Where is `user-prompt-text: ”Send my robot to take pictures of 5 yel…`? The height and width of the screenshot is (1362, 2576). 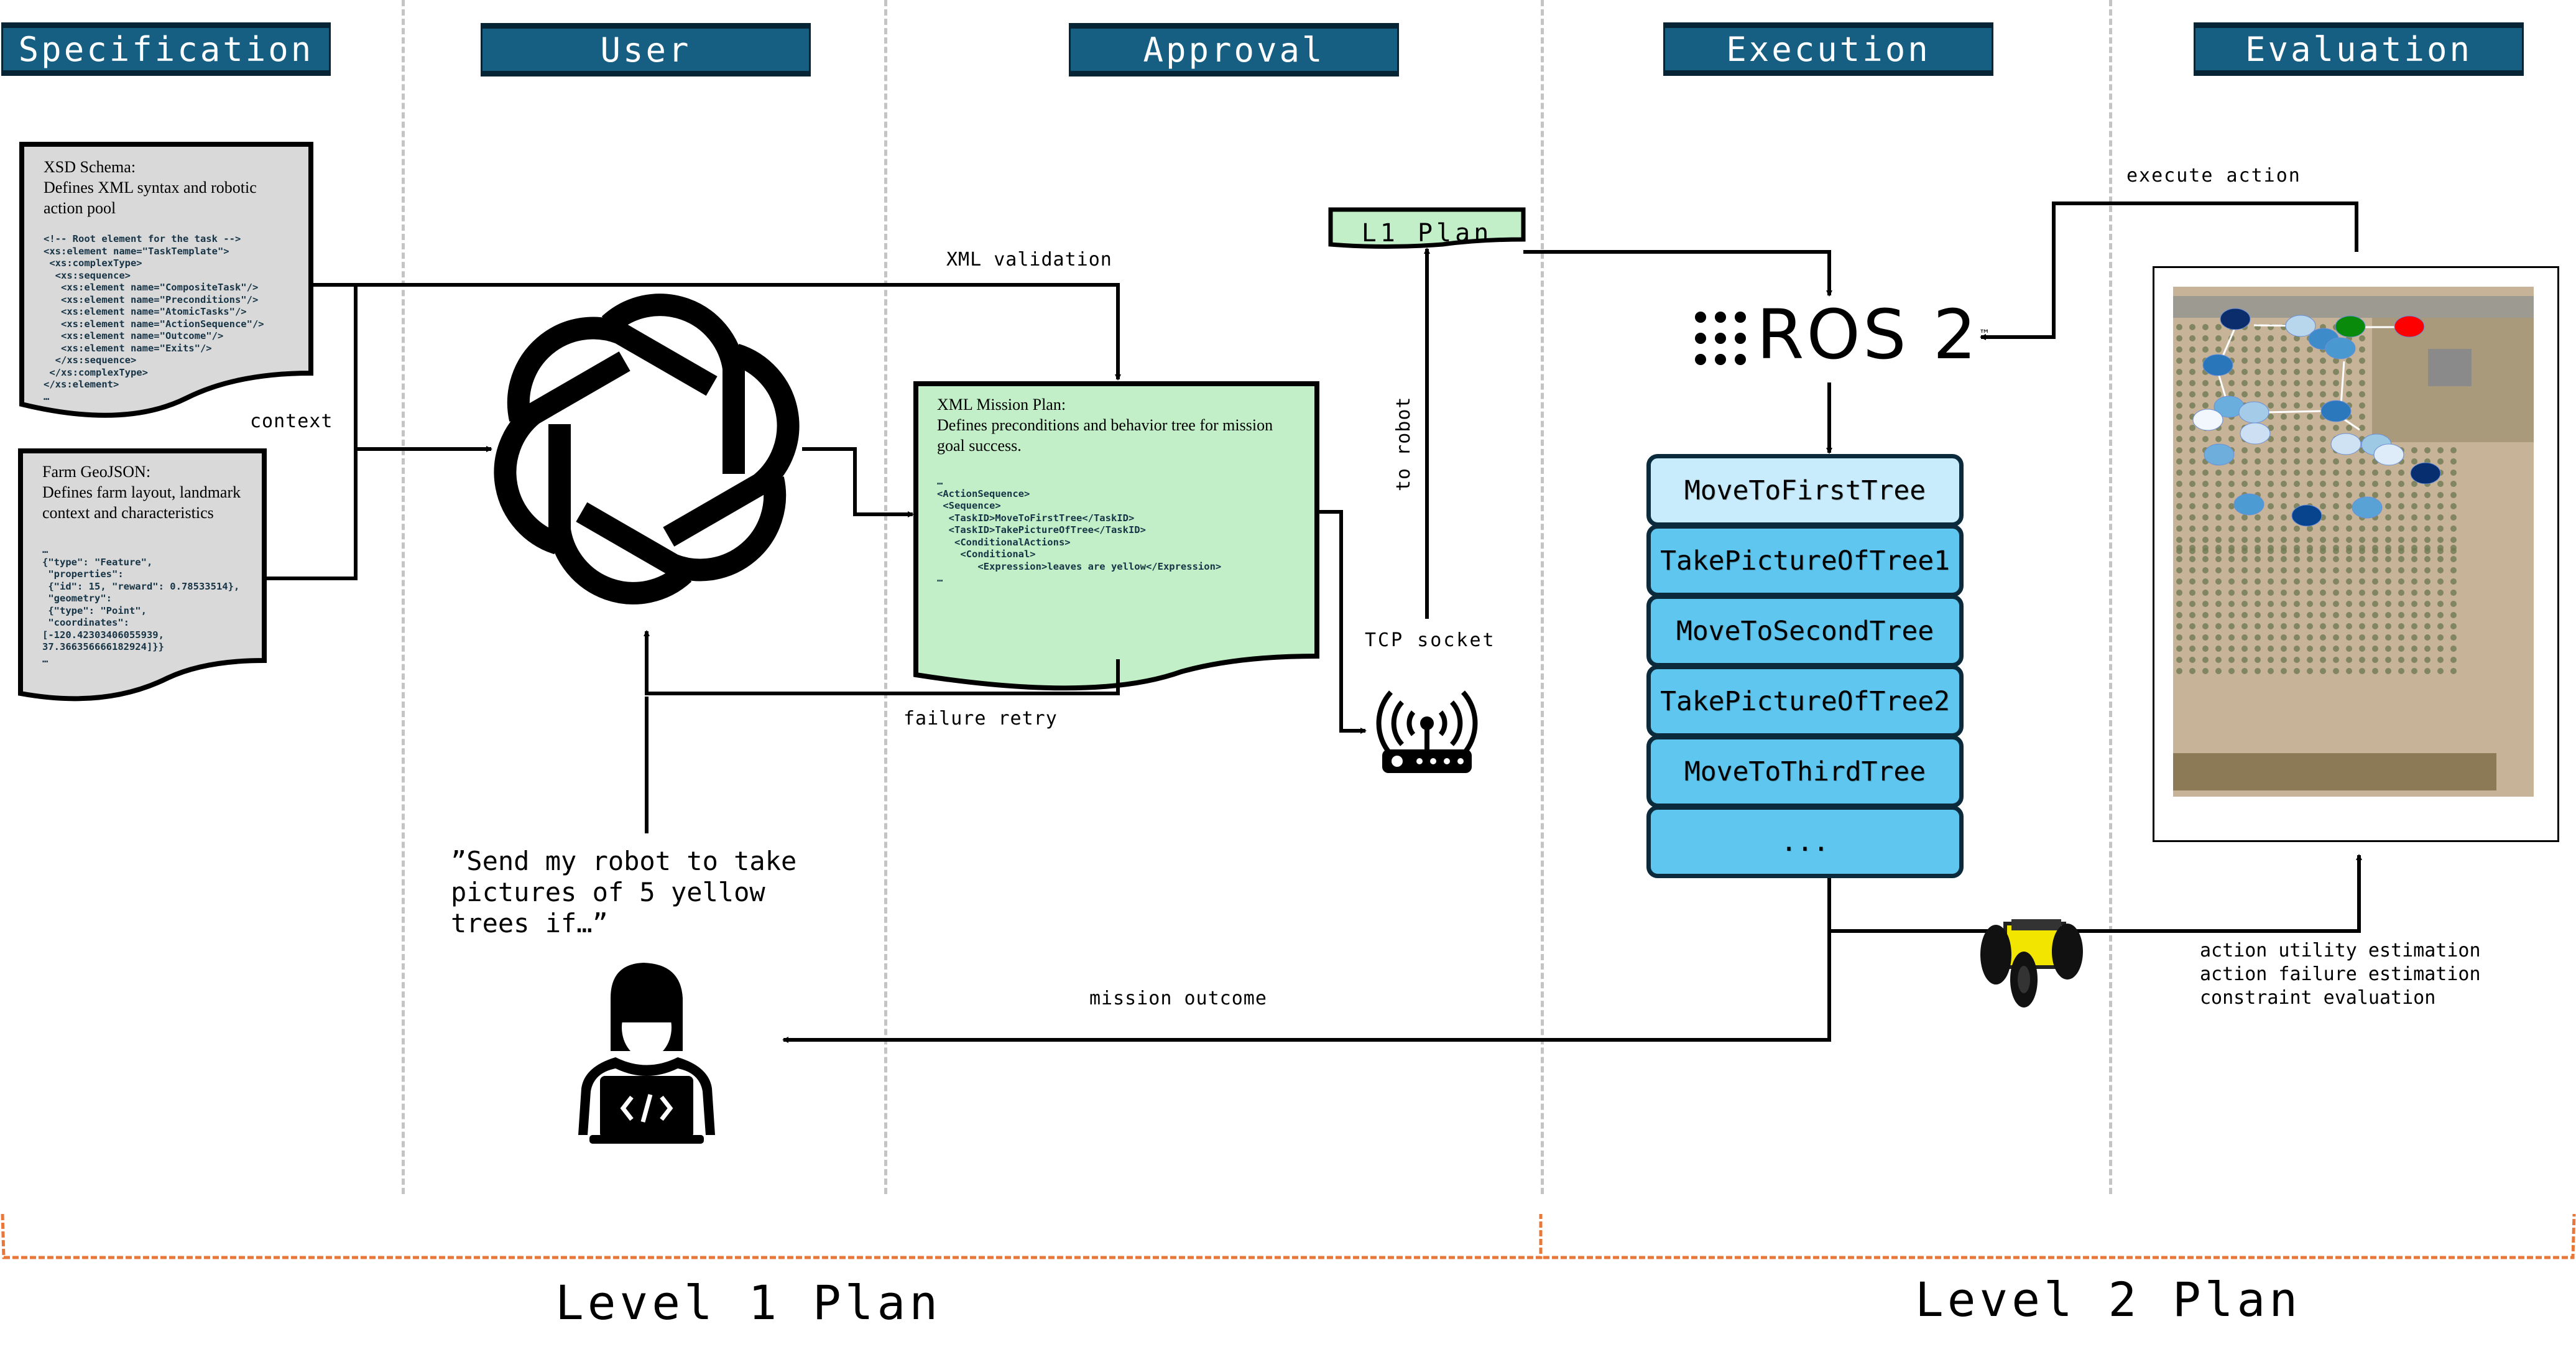
user-prompt-text: ”Send my robot to take pictures of 5 yel… is located at coordinates (624, 892).